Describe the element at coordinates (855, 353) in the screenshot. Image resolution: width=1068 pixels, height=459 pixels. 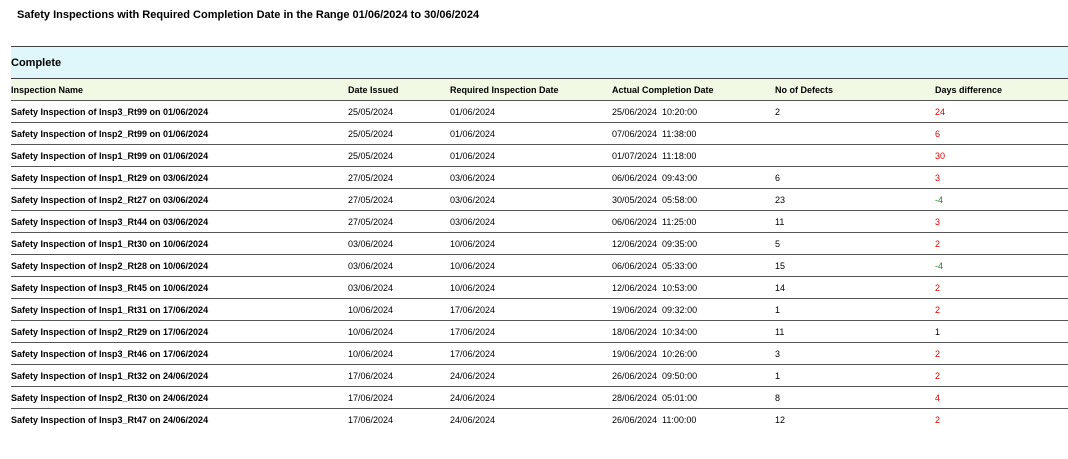
I see `defects-cell: 3` at that location.